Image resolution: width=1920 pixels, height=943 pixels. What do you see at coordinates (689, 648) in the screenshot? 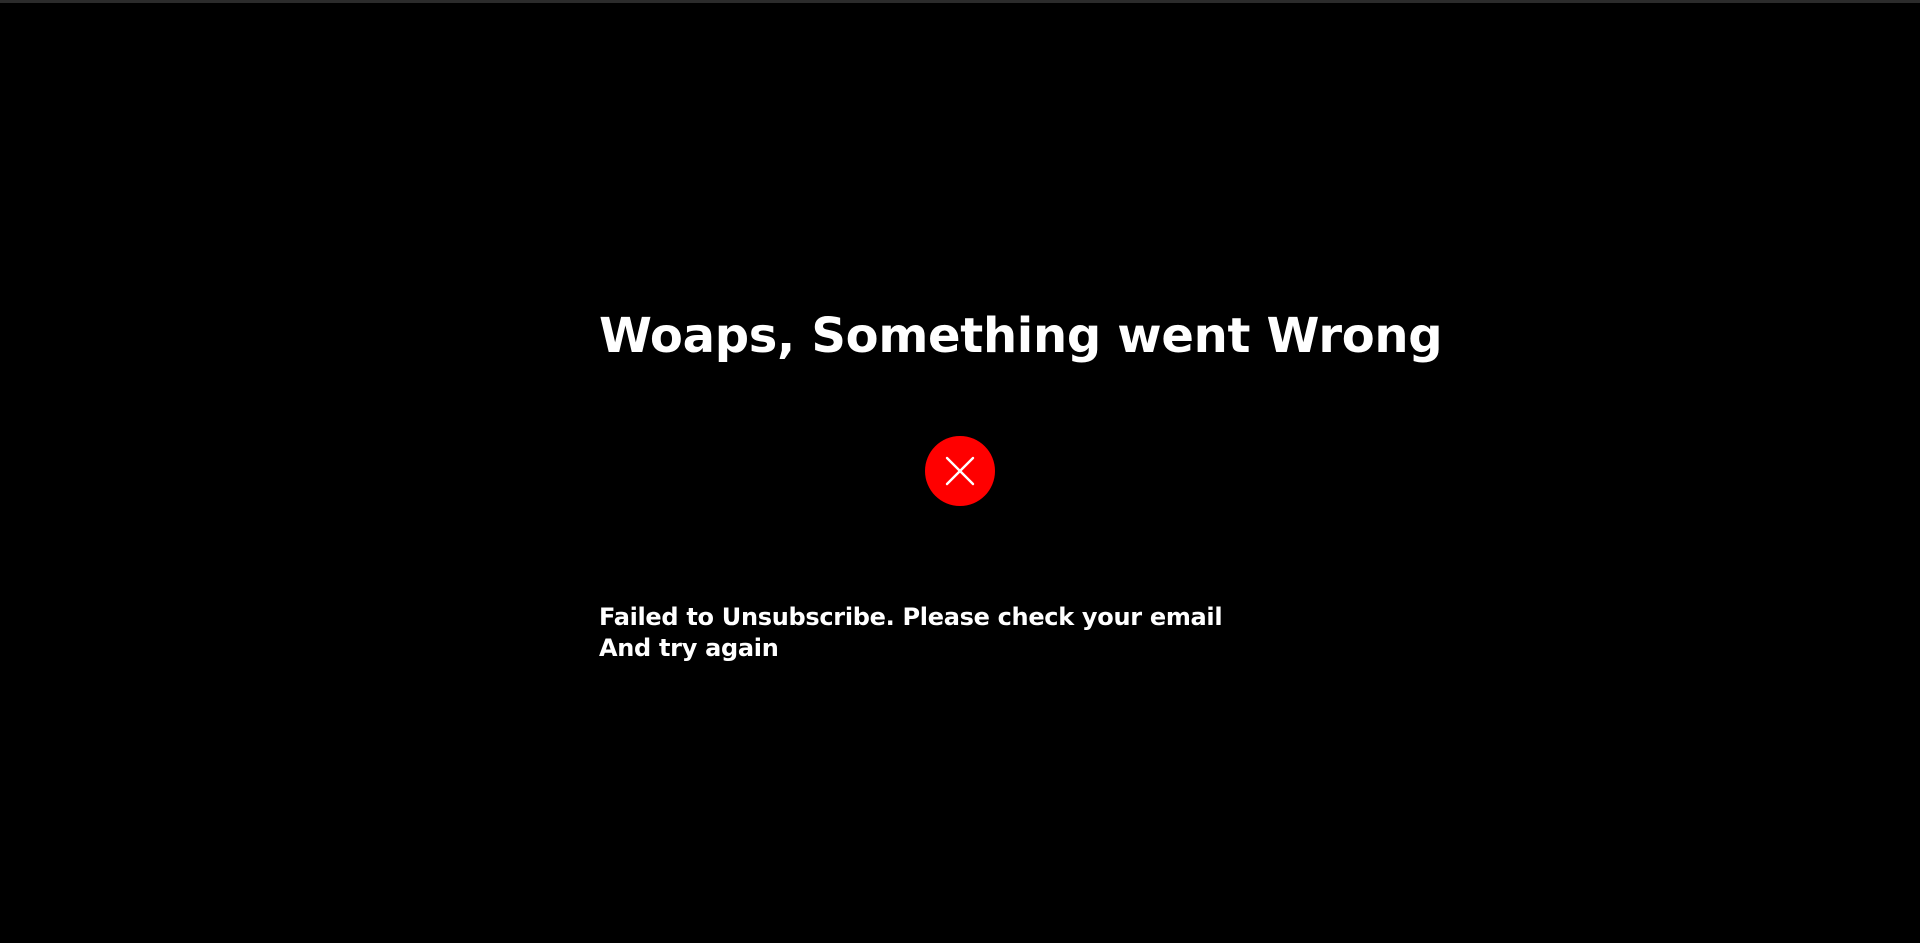
I see `error-message-line-2: And try again` at bounding box center [689, 648].